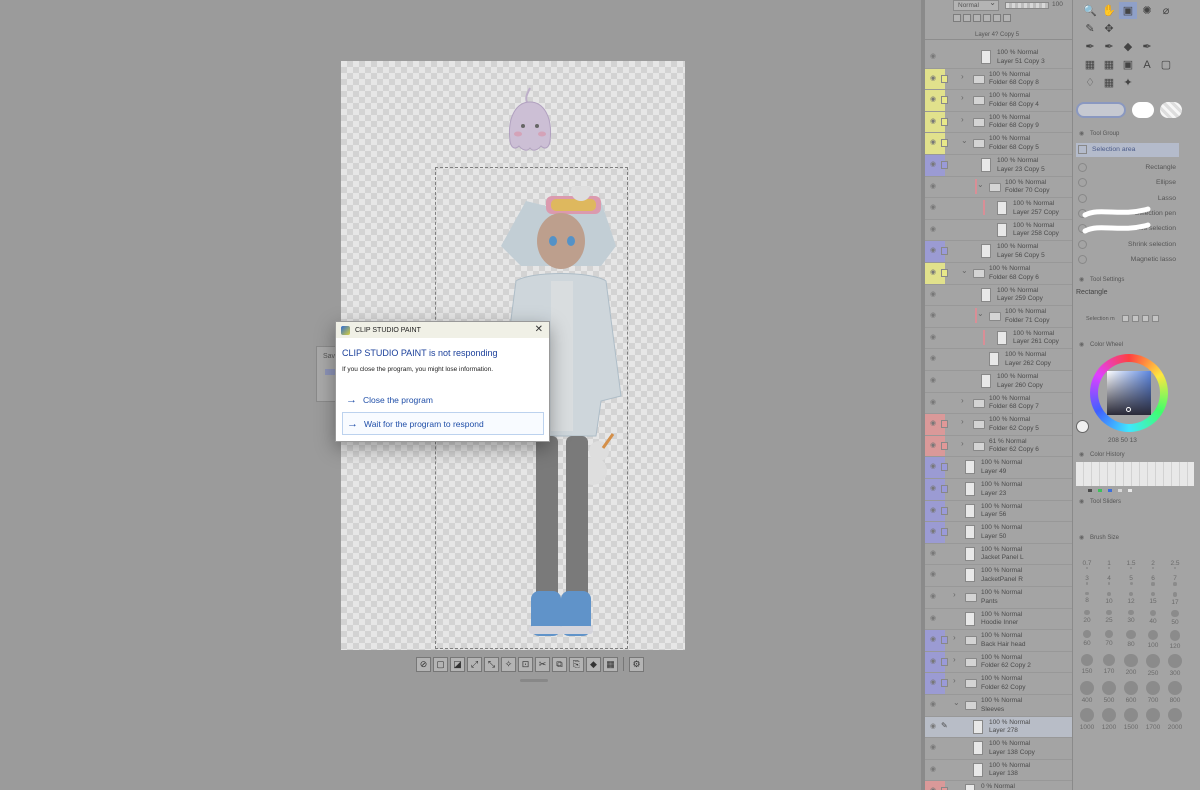 The width and height of the screenshot is (1200, 790). I want to click on layer-folder-row: ◉ › 100 % Normal Folder 68 Copy 4, so click(998, 101).